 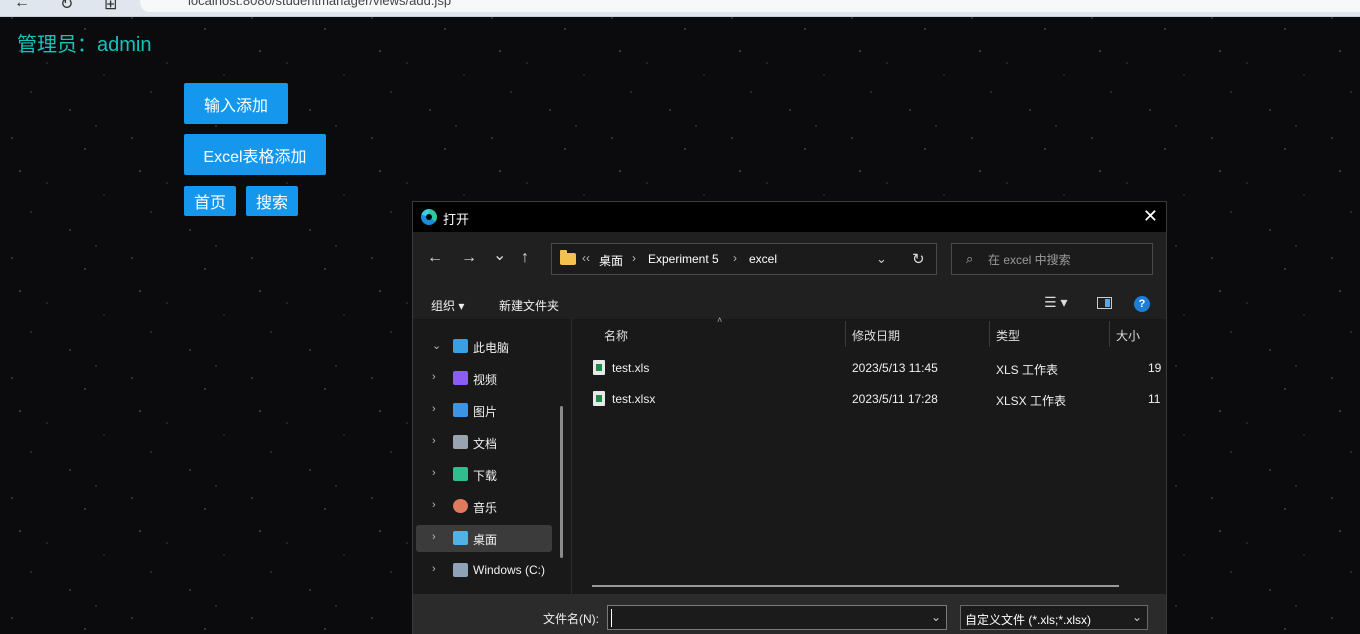 I want to click on input-add-button: 输入添加, so click(x=236, y=103).